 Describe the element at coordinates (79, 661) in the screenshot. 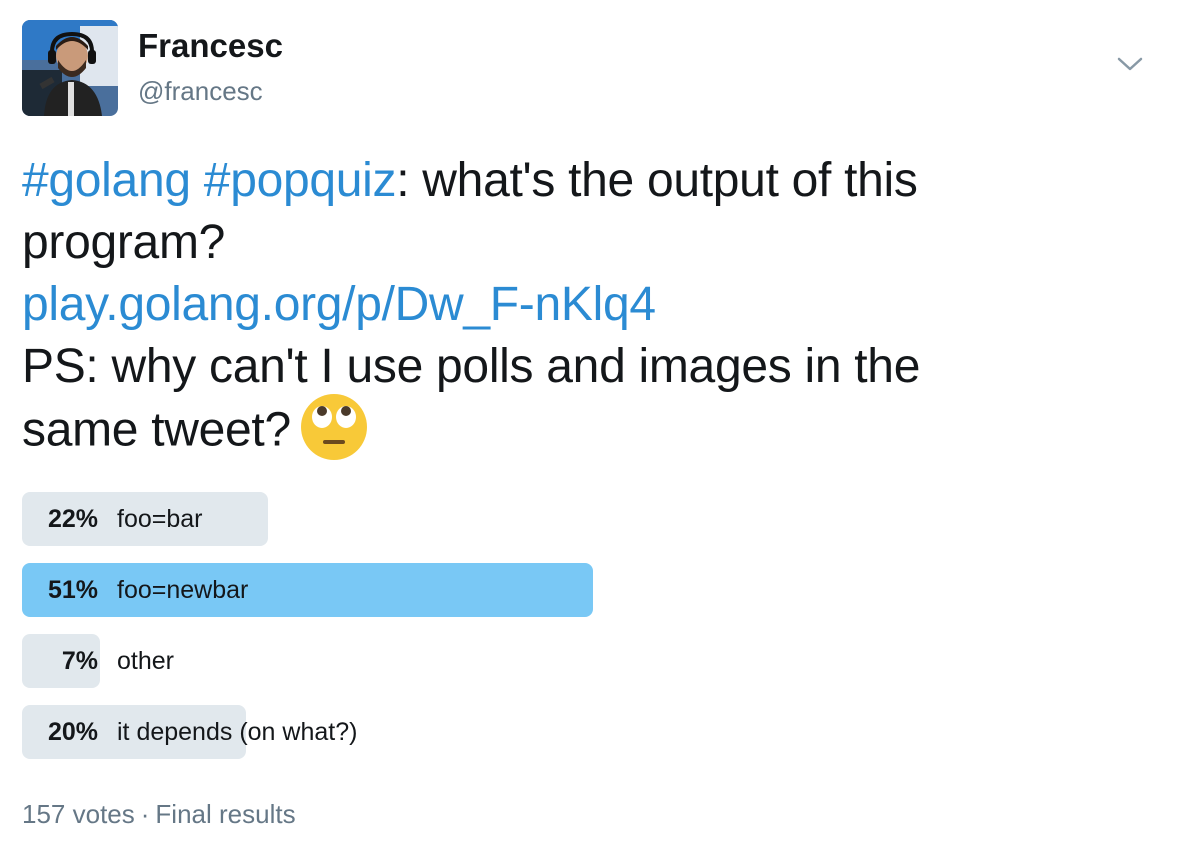

I see `poll-percent: 7%` at that location.